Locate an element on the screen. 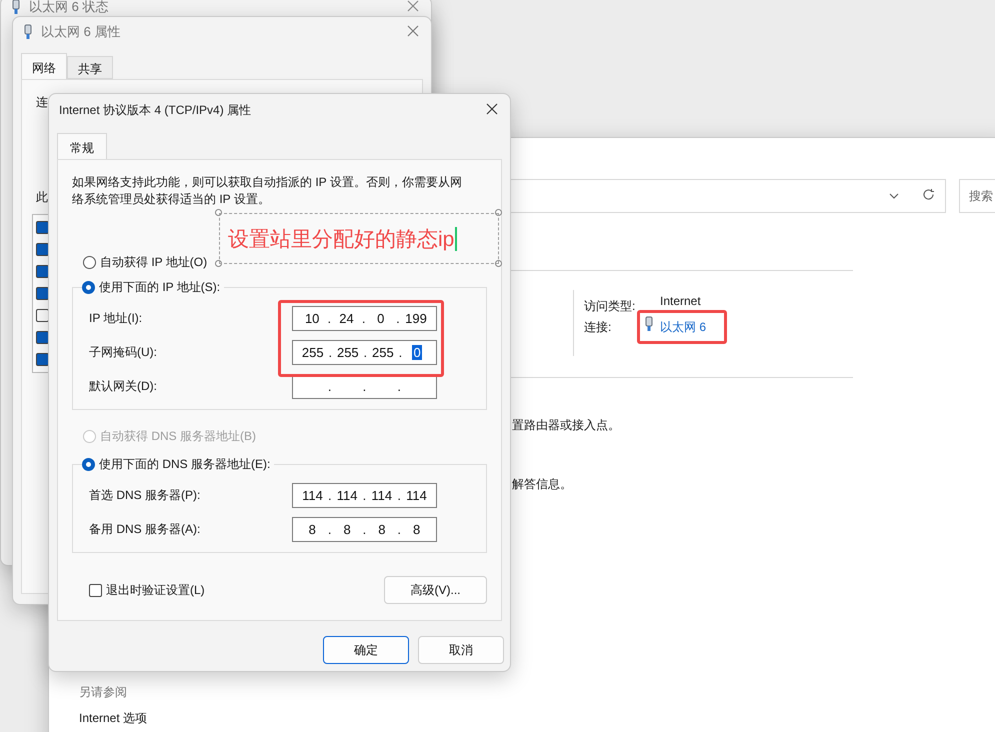  field-label: 备用 DNS 服务器(A): is located at coordinates (145, 529).